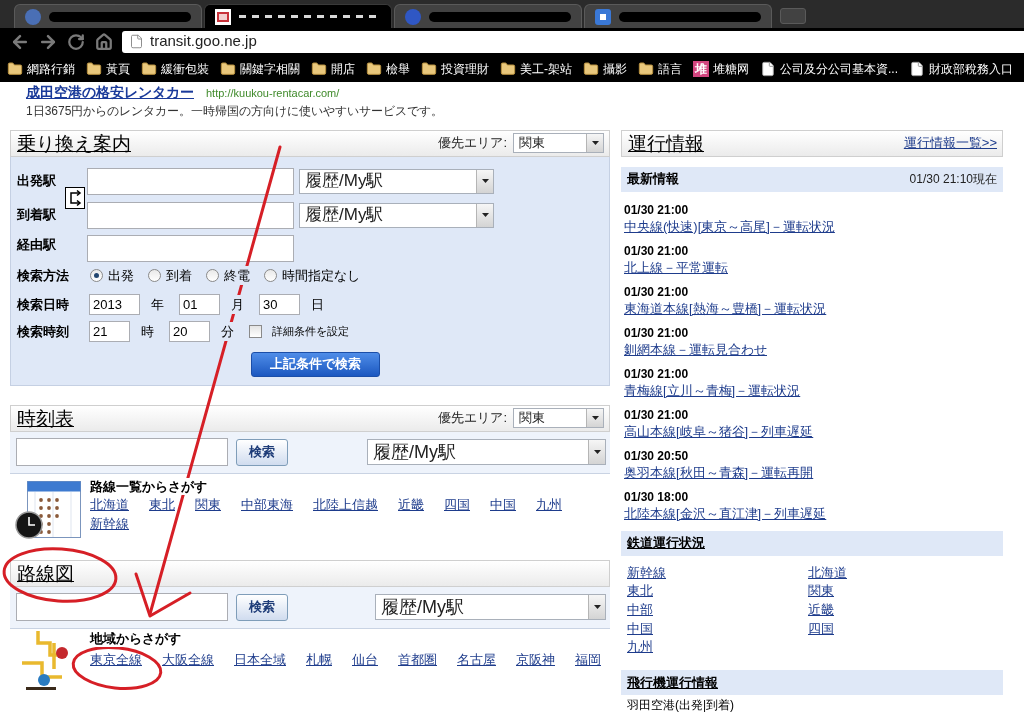  What do you see at coordinates (41, 68) in the screenshot?
I see `bookmark-item: 網路行銷` at bounding box center [41, 68].